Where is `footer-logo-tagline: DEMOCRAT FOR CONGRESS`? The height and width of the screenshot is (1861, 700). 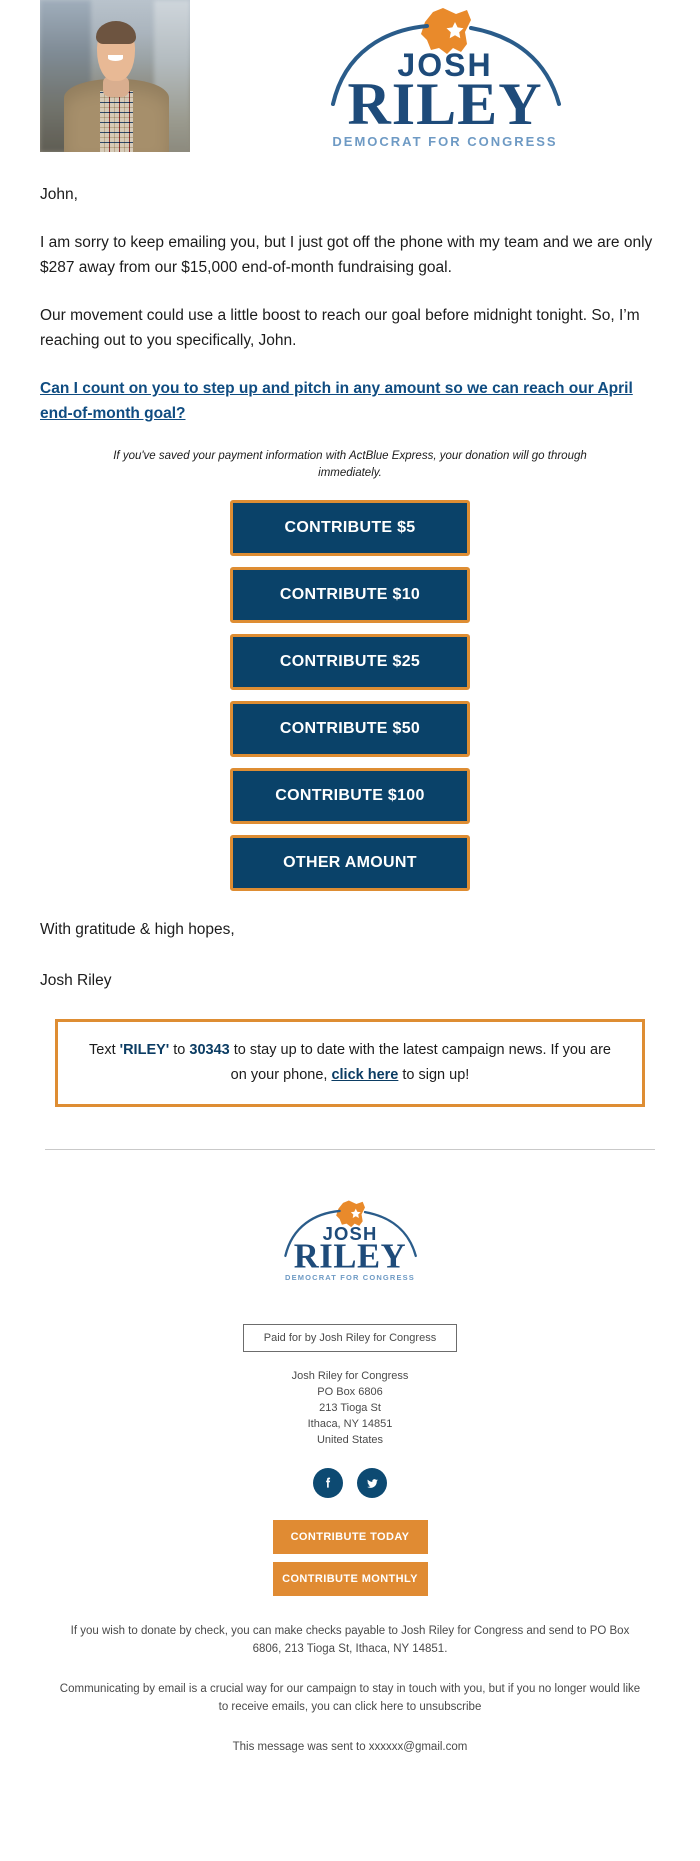 footer-logo-tagline: DEMOCRAT FOR CONGRESS is located at coordinates (350, 1277).